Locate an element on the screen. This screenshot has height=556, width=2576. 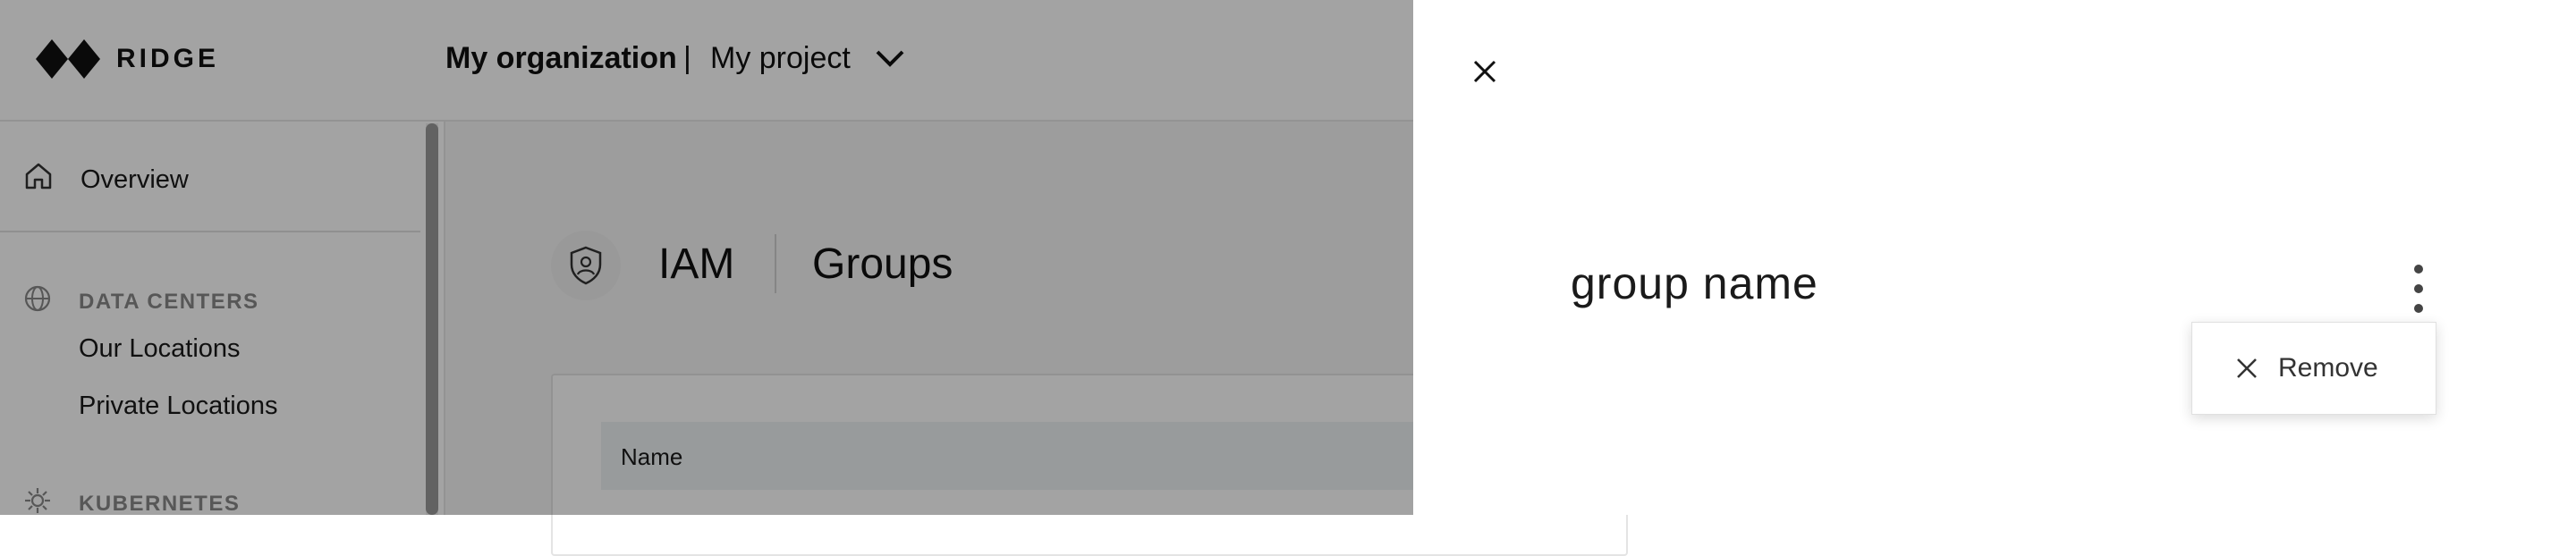
kebab-icon is located at coordinates (2418, 289).